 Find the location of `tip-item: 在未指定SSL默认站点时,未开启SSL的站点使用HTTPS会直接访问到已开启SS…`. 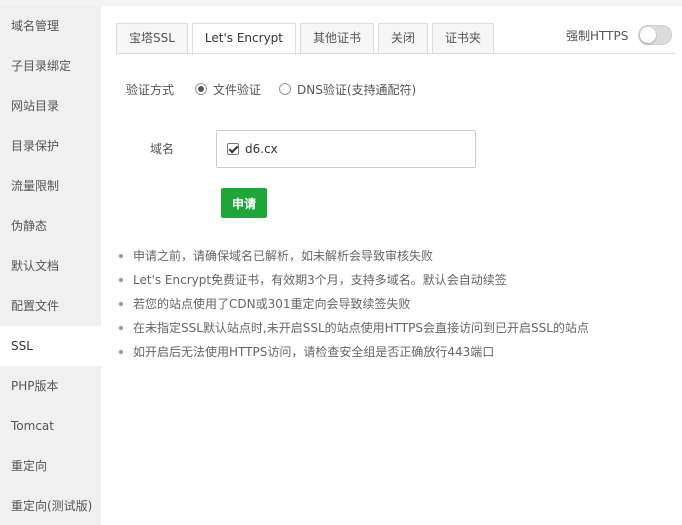

tip-item: 在未指定SSL默认站点时,未开启SSL的站点使用HTTPS会直接访问到已开启SS… is located at coordinates (397, 330).